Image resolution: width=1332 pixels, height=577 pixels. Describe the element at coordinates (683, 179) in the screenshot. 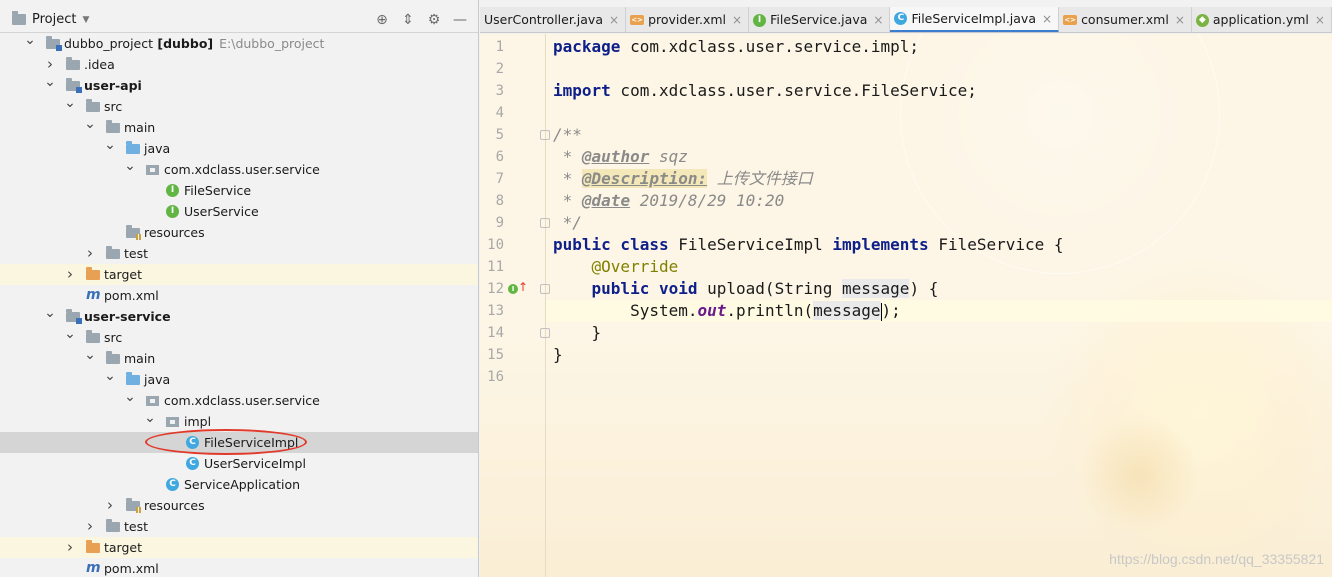

I see `code-line: * @Description: 上传文件接口` at that location.